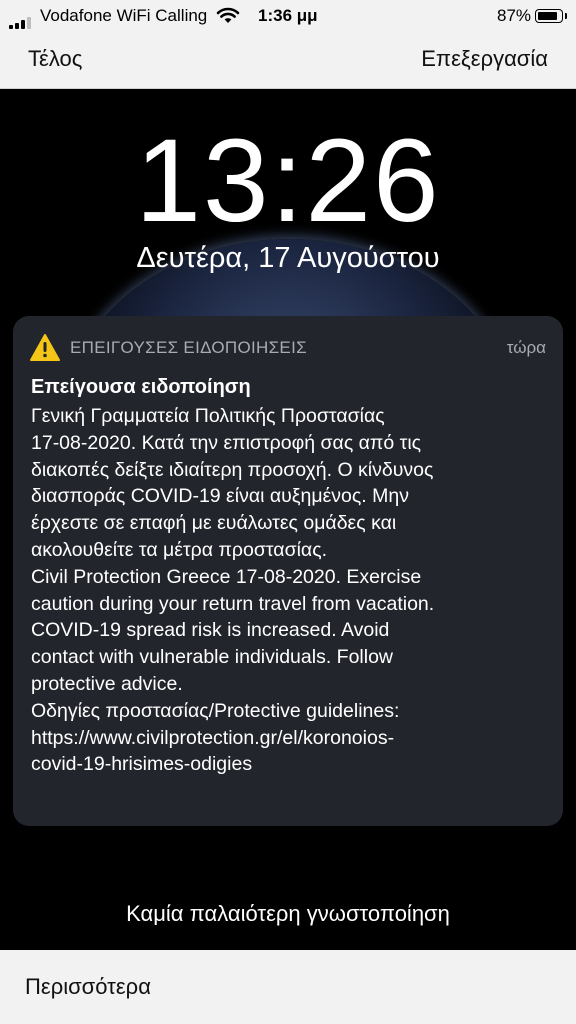  Describe the element at coordinates (484, 59) in the screenshot. I see `edit-button: Επεξεργασία` at that location.